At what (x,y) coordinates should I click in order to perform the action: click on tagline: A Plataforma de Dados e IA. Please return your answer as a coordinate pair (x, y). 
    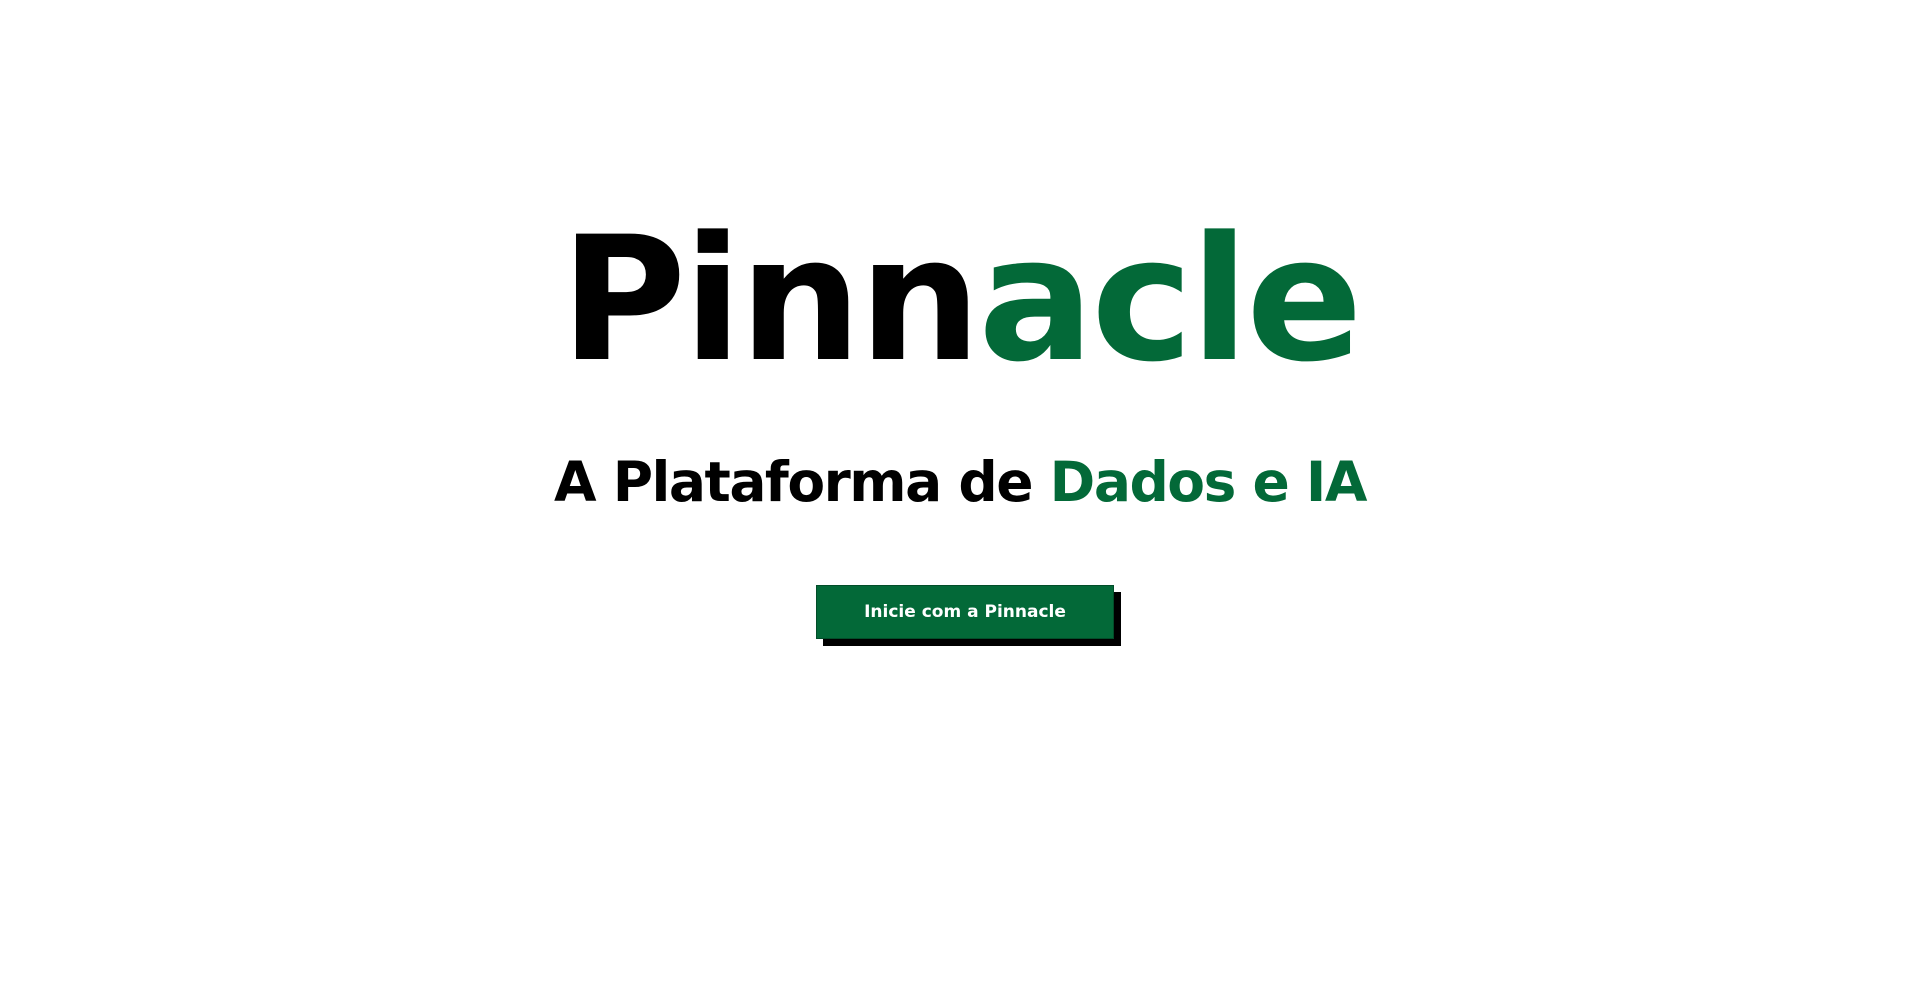
    Looking at the image, I should click on (960, 482).